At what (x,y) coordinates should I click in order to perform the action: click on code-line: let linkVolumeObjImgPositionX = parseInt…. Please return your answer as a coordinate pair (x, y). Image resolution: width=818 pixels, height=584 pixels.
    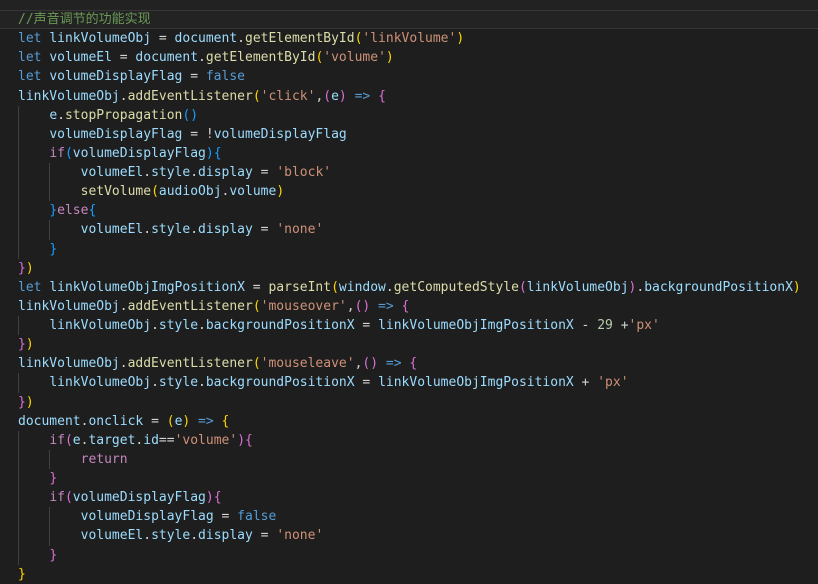
    Looking at the image, I should click on (409, 287).